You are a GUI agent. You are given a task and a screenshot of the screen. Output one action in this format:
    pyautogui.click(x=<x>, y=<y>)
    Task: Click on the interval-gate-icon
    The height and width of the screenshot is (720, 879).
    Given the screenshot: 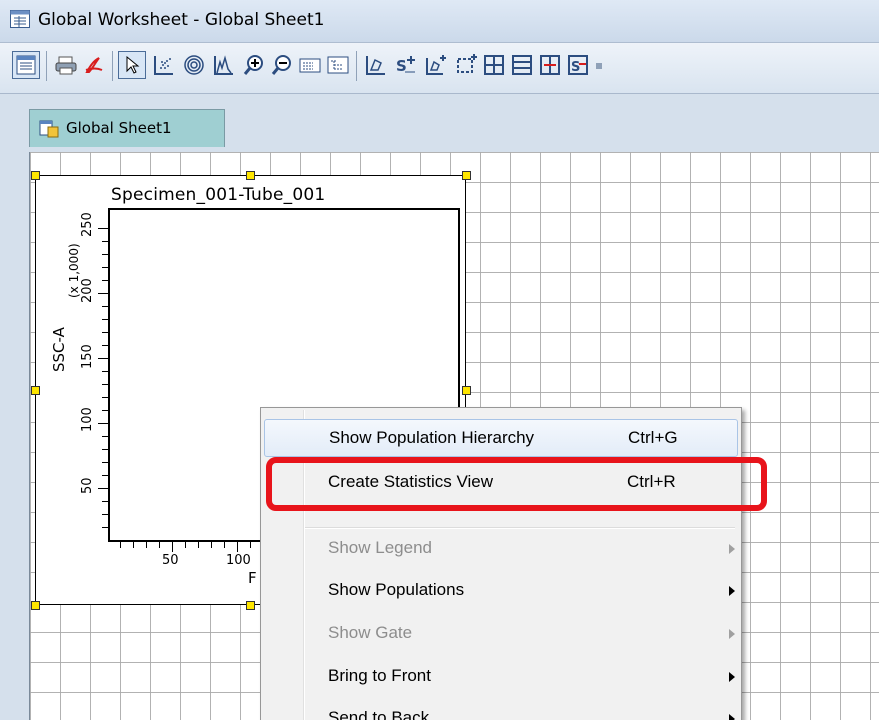 What is the action you would take?
    pyautogui.click(x=522, y=65)
    